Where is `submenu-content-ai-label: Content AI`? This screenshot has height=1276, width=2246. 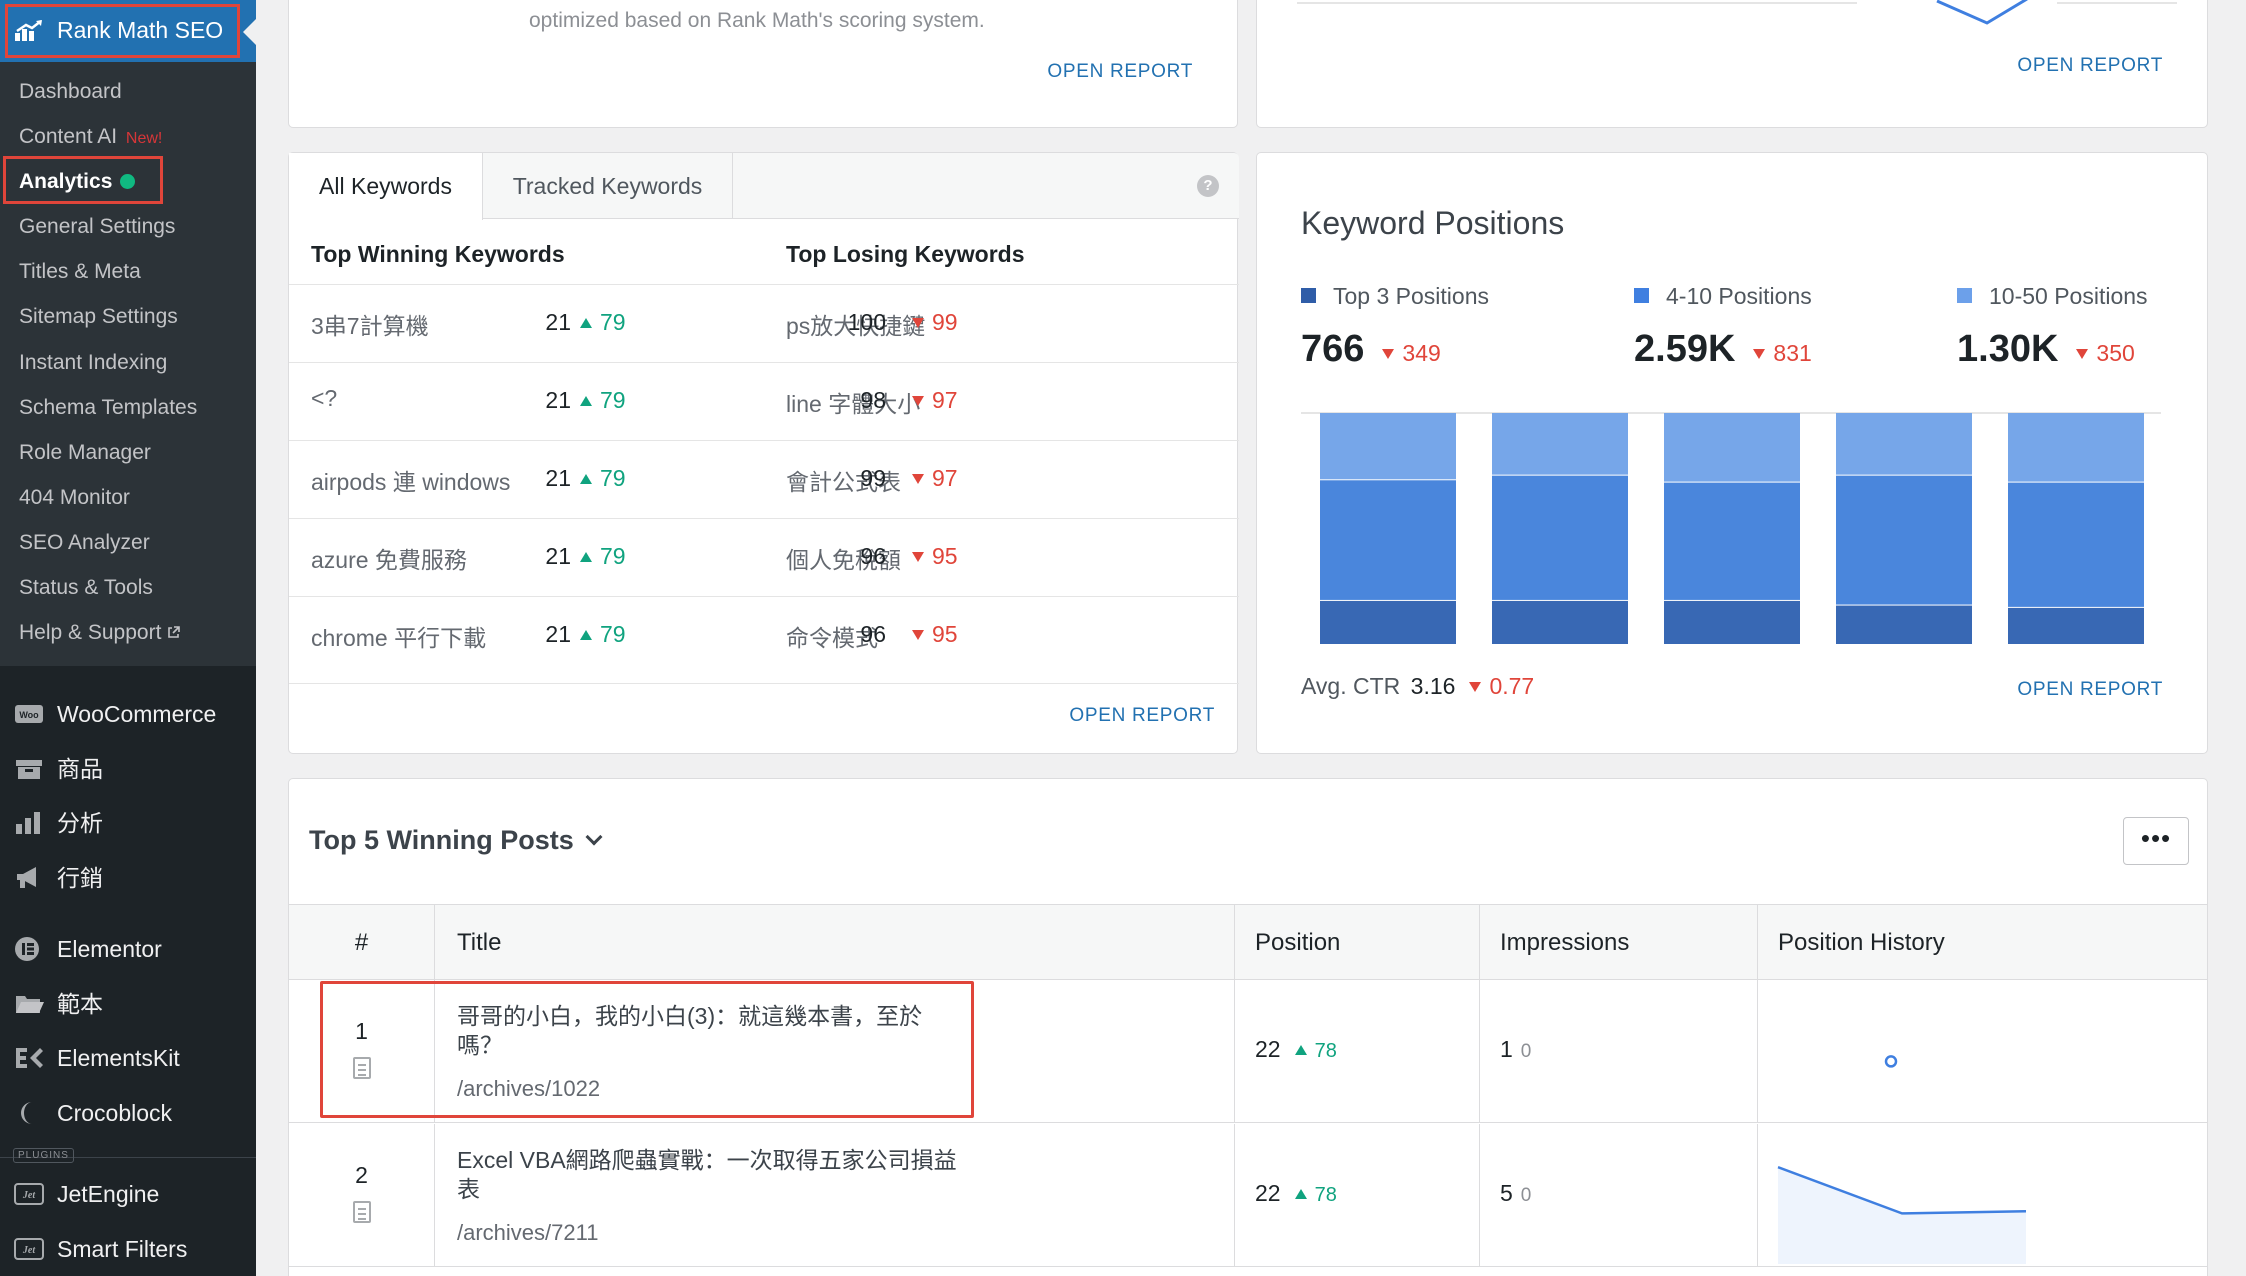 submenu-content-ai-label: Content AI is located at coordinates (68, 136).